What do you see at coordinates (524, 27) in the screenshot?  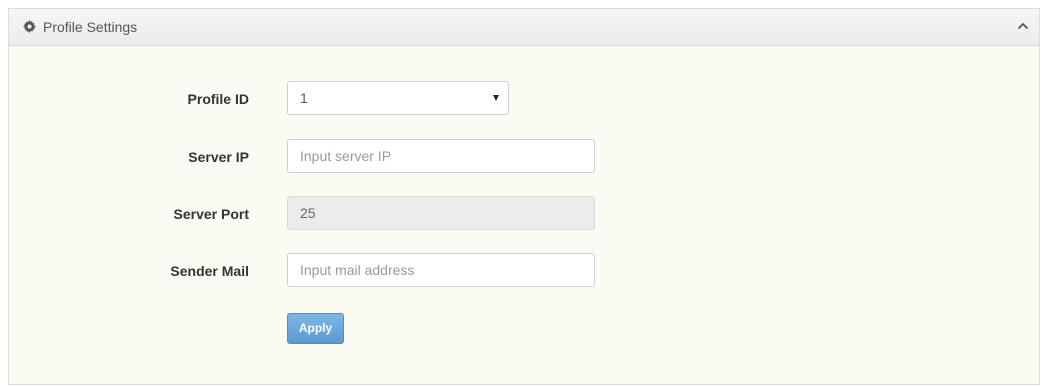 I see `panel-header: Profile Settings` at bounding box center [524, 27].